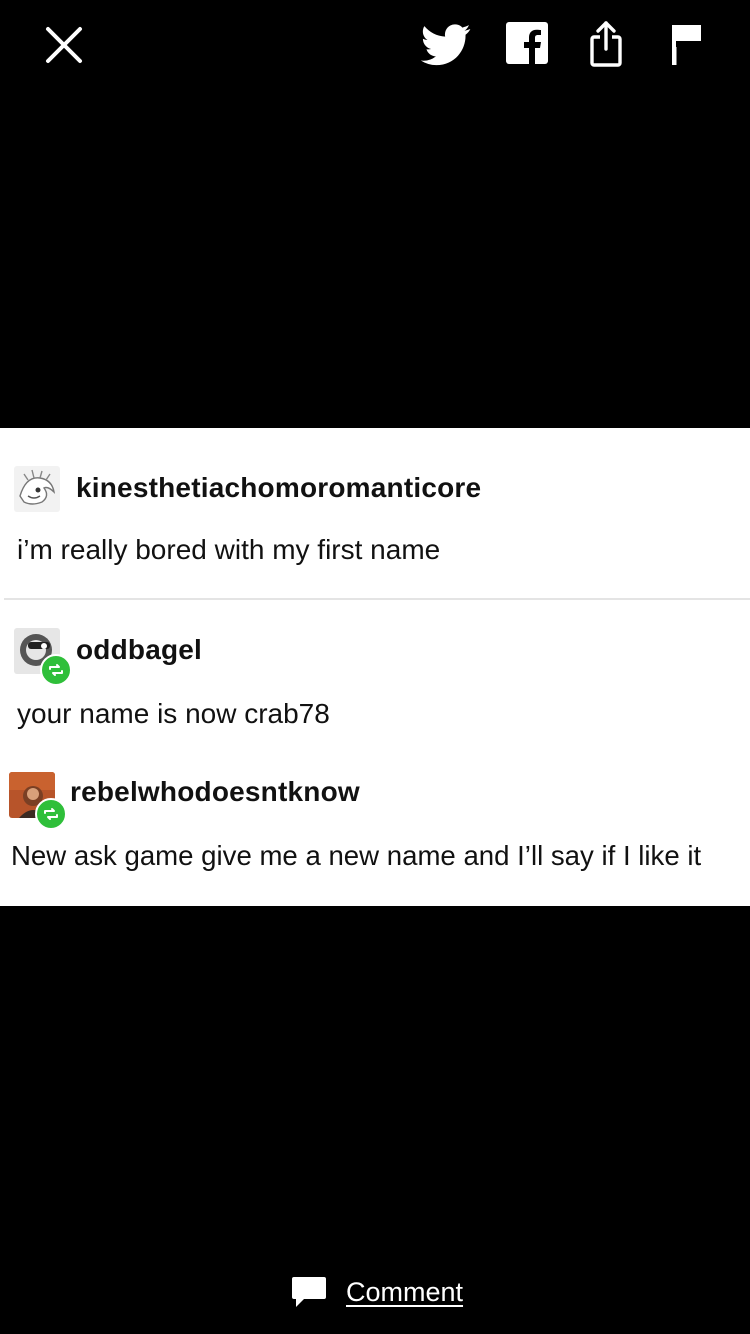 This screenshot has width=750, height=1334. I want to click on twitter-icon, so click(445, 45).